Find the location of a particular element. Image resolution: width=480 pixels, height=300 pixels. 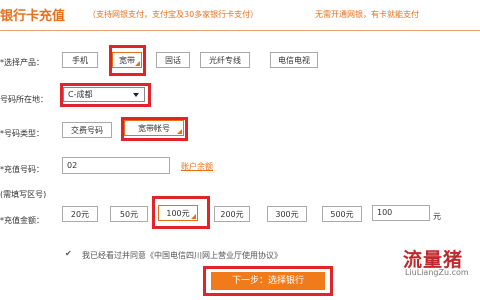

amount-custom-input: 100 is located at coordinates (401, 213).